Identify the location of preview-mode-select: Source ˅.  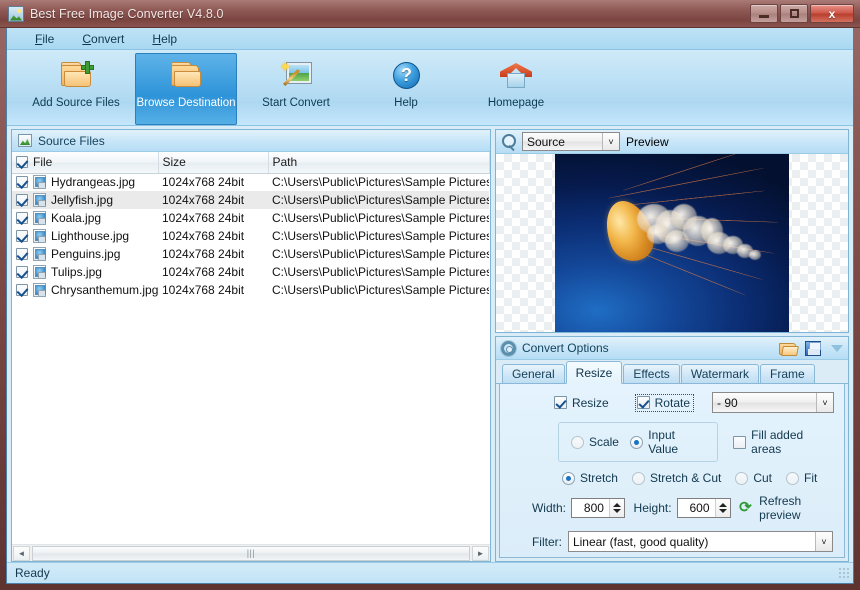
(570, 141).